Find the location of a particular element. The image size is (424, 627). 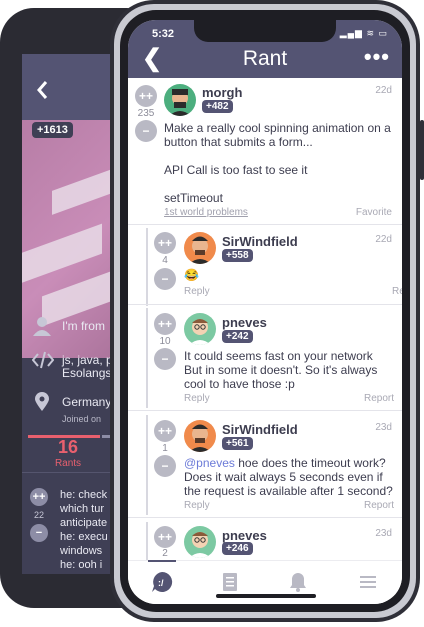

comment-vote-count: 4 is located at coordinates (165, 260).